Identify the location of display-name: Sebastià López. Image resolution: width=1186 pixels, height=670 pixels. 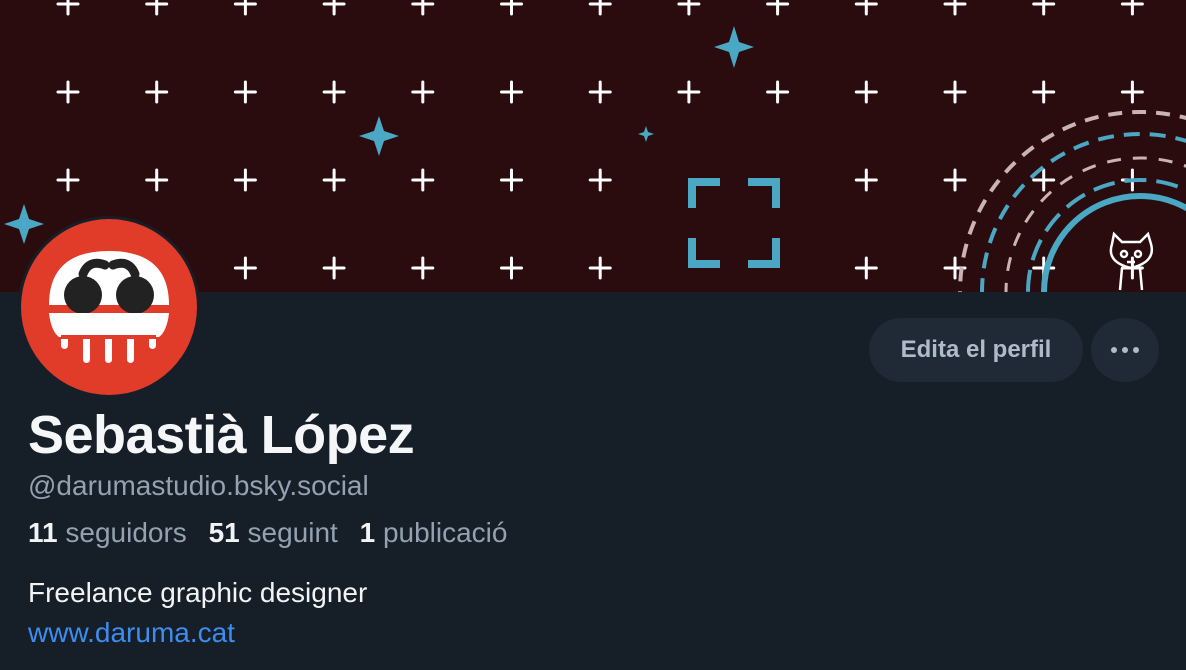
(221, 435).